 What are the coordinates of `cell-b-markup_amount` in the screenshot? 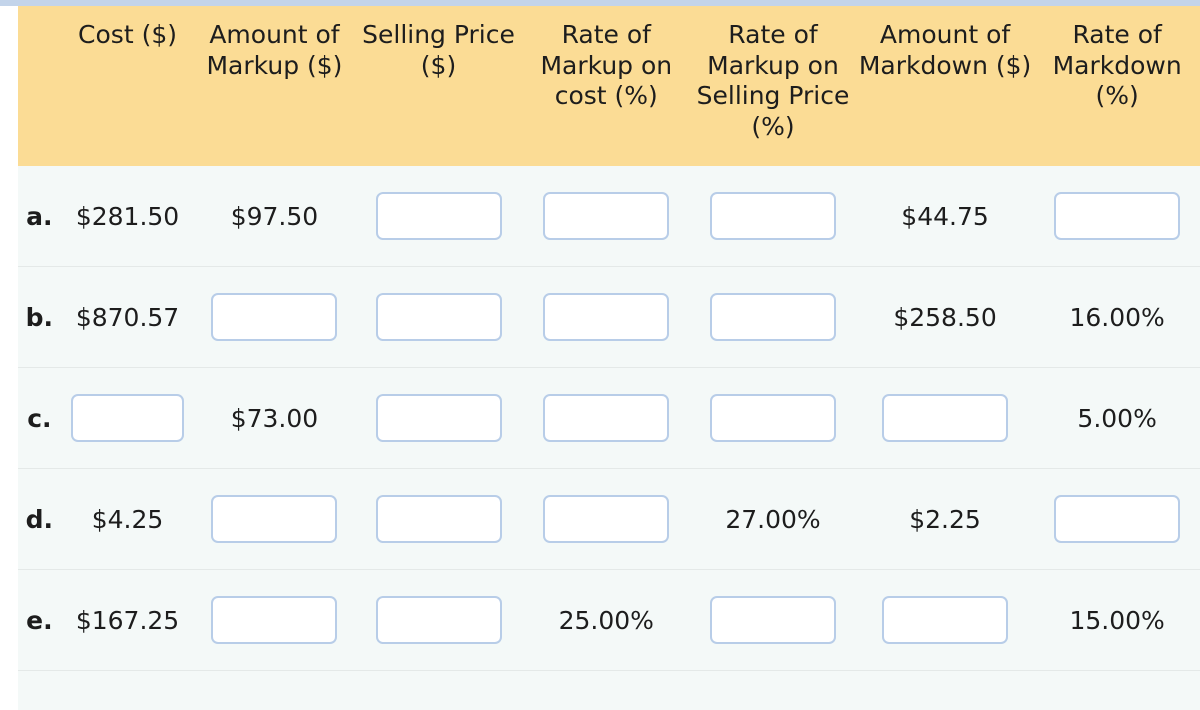 It's located at (274, 317).